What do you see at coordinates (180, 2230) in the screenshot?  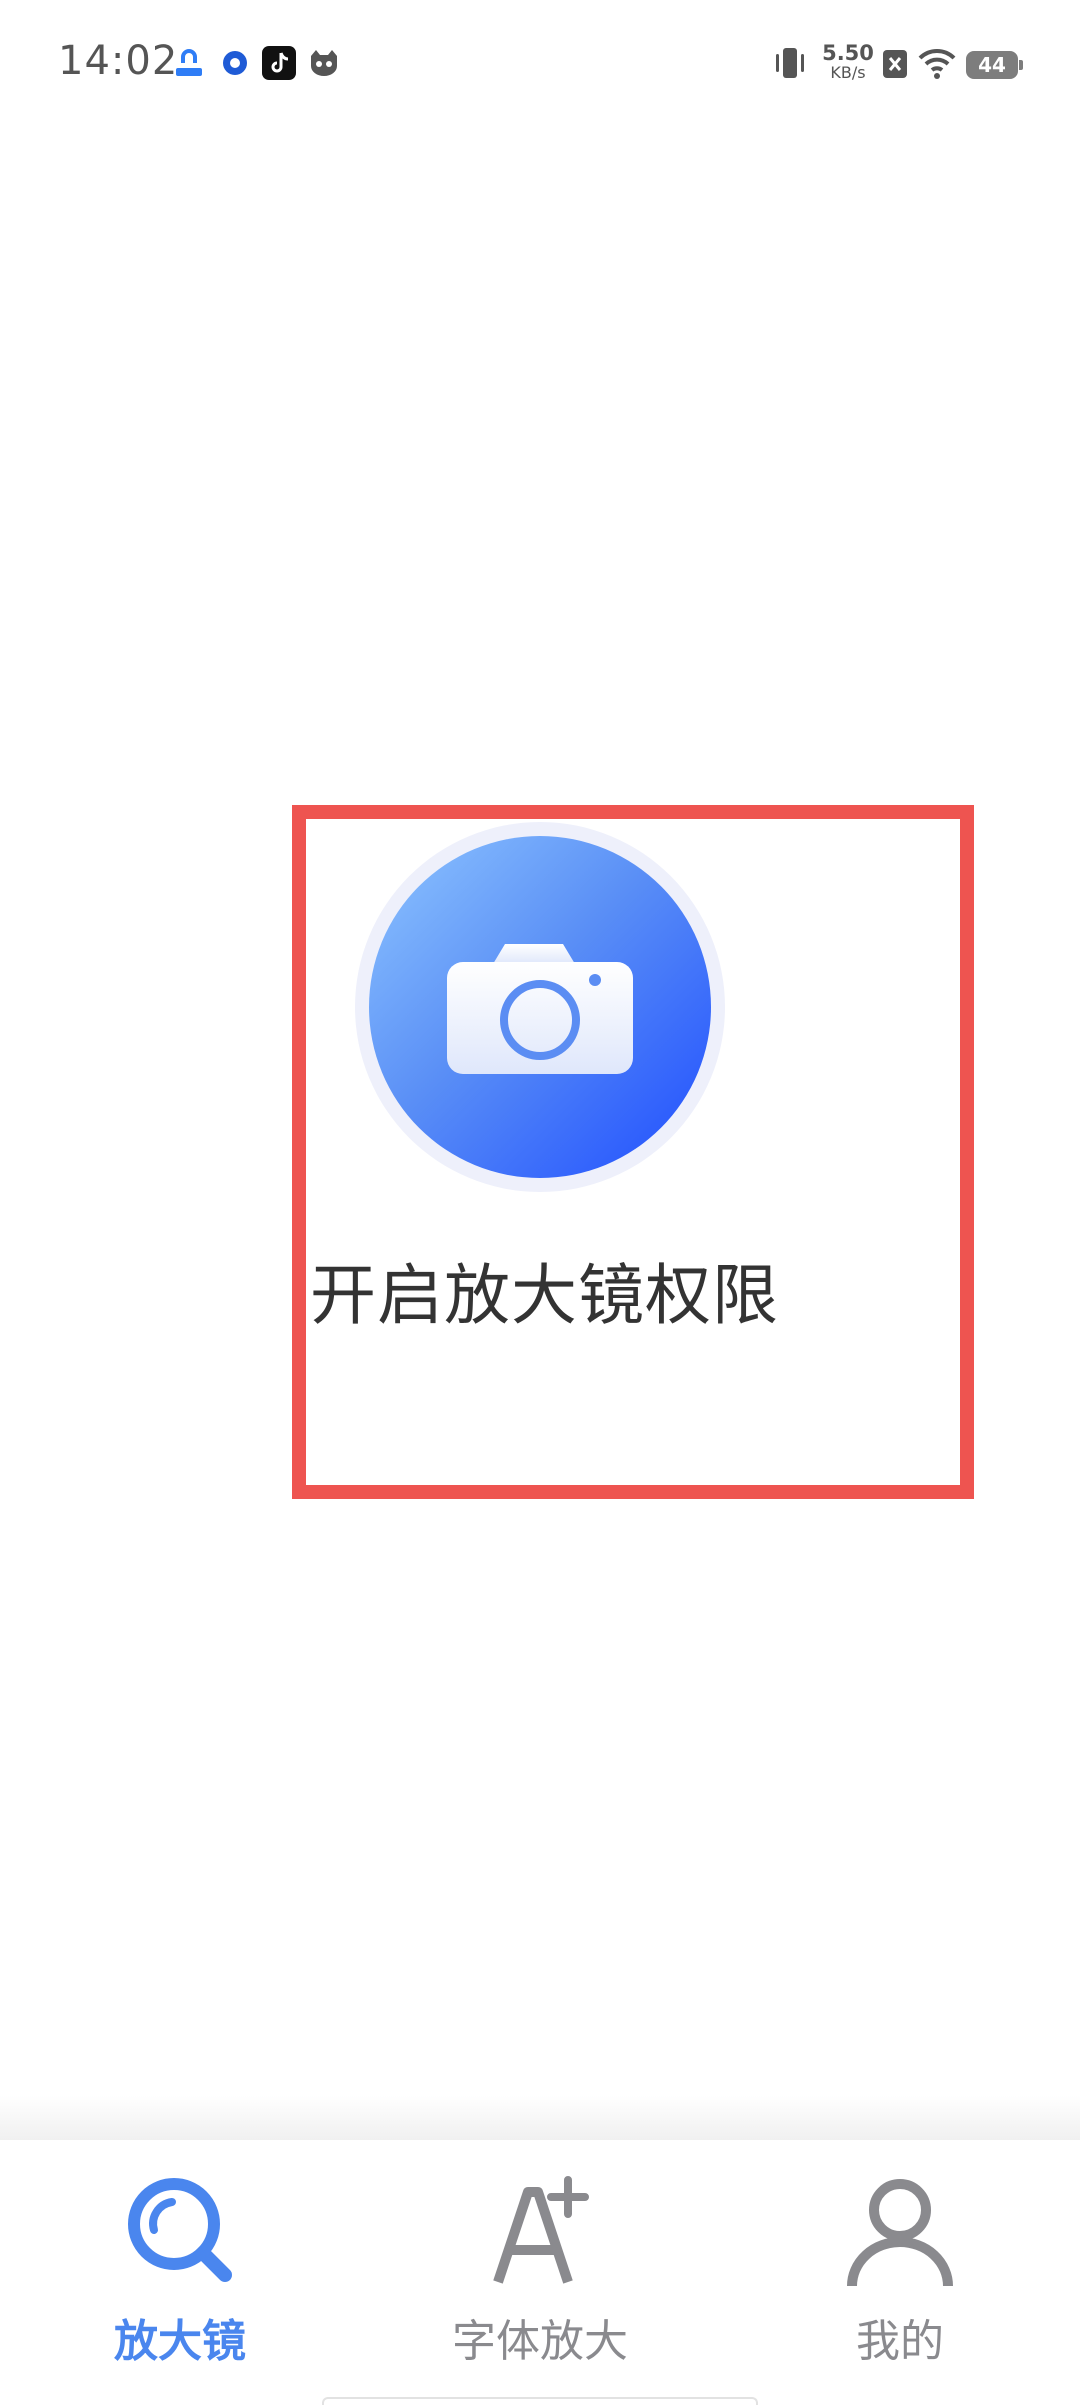 I see `magnifier-icon` at bounding box center [180, 2230].